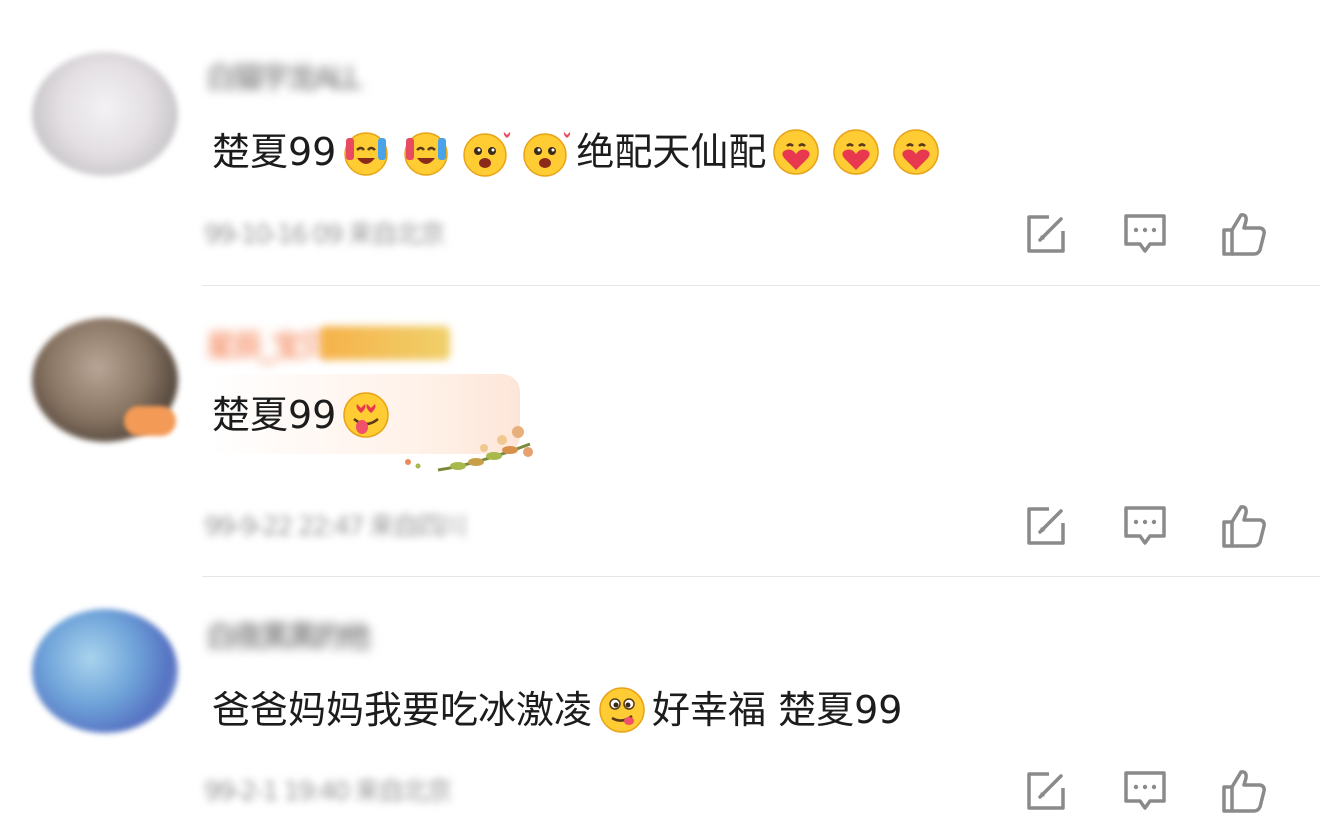 This screenshot has height=827, width=1320. I want to click on comment-text: 爸爸妈妈我要吃冰激凌 好幸福 楚夏99, so click(557, 710).